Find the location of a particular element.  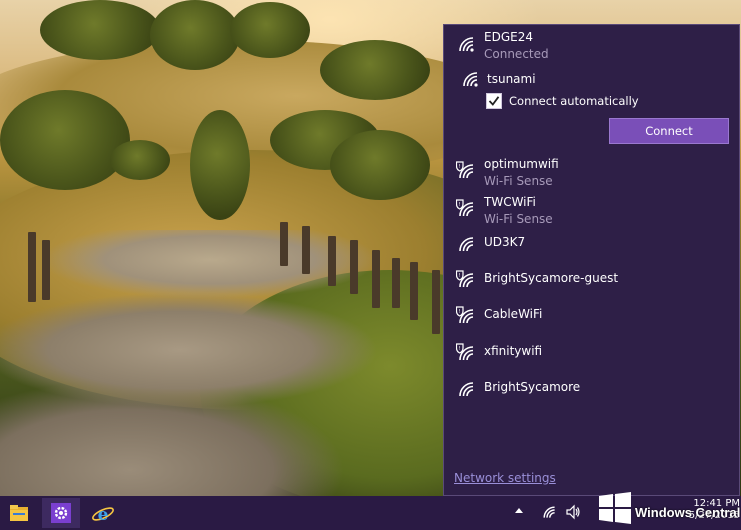

network-item: ! CableWiFi is located at coordinates (592, 316).